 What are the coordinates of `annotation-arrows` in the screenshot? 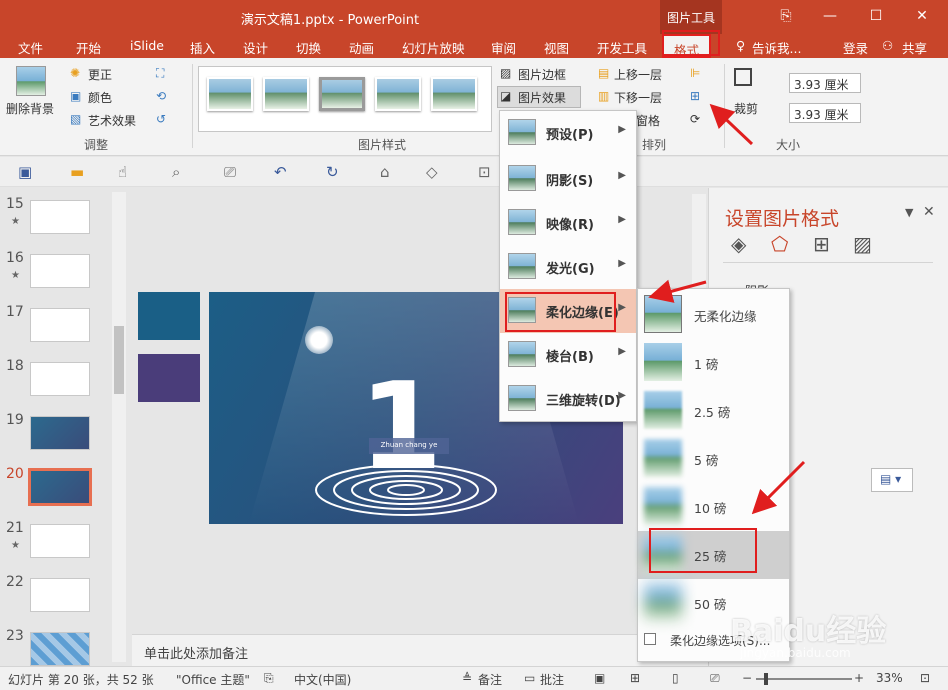 It's located at (727, 309).